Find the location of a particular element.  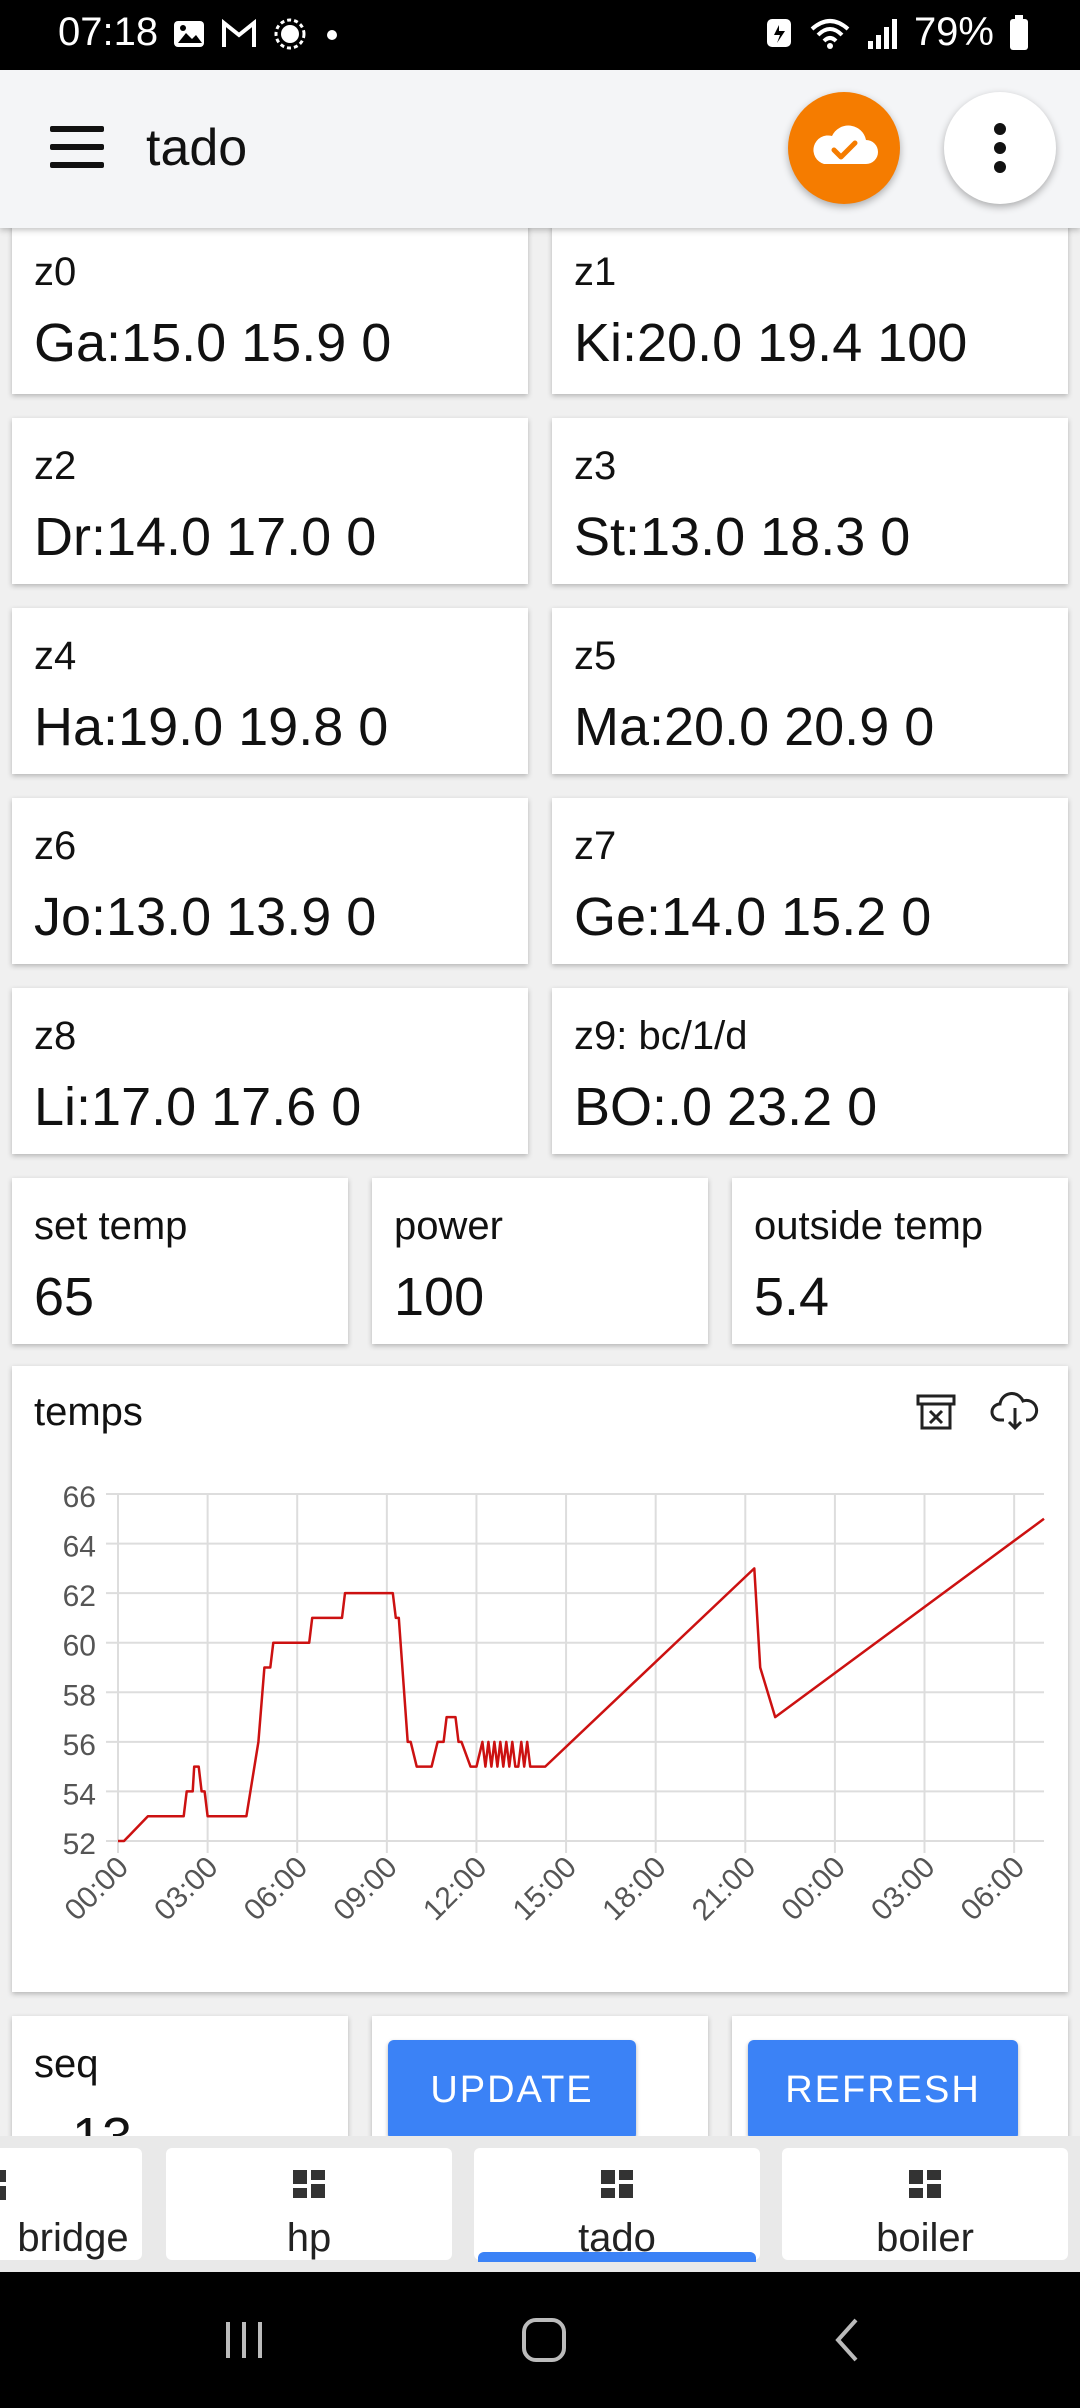

zone-label: z0 is located at coordinates (55, 272).